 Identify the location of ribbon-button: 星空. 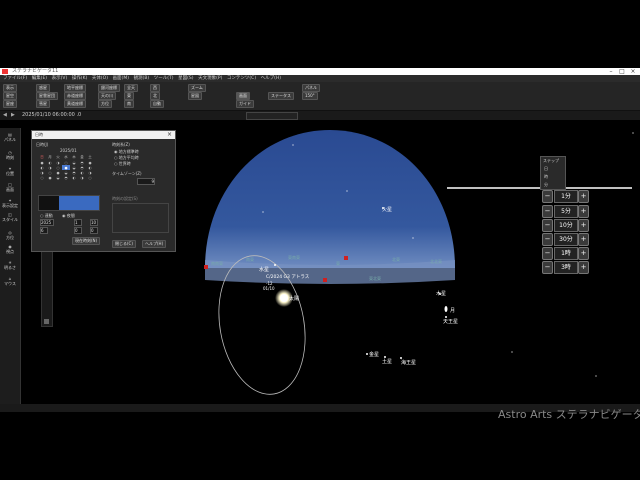
(10, 96).